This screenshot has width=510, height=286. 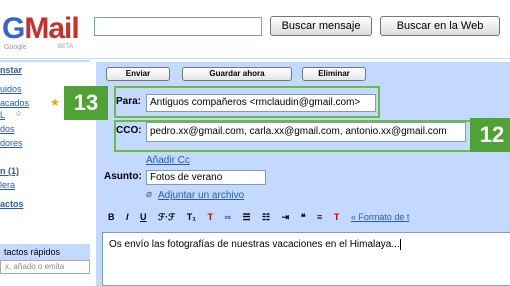 I want to click on chat-icon: ○, so click(x=19, y=113).